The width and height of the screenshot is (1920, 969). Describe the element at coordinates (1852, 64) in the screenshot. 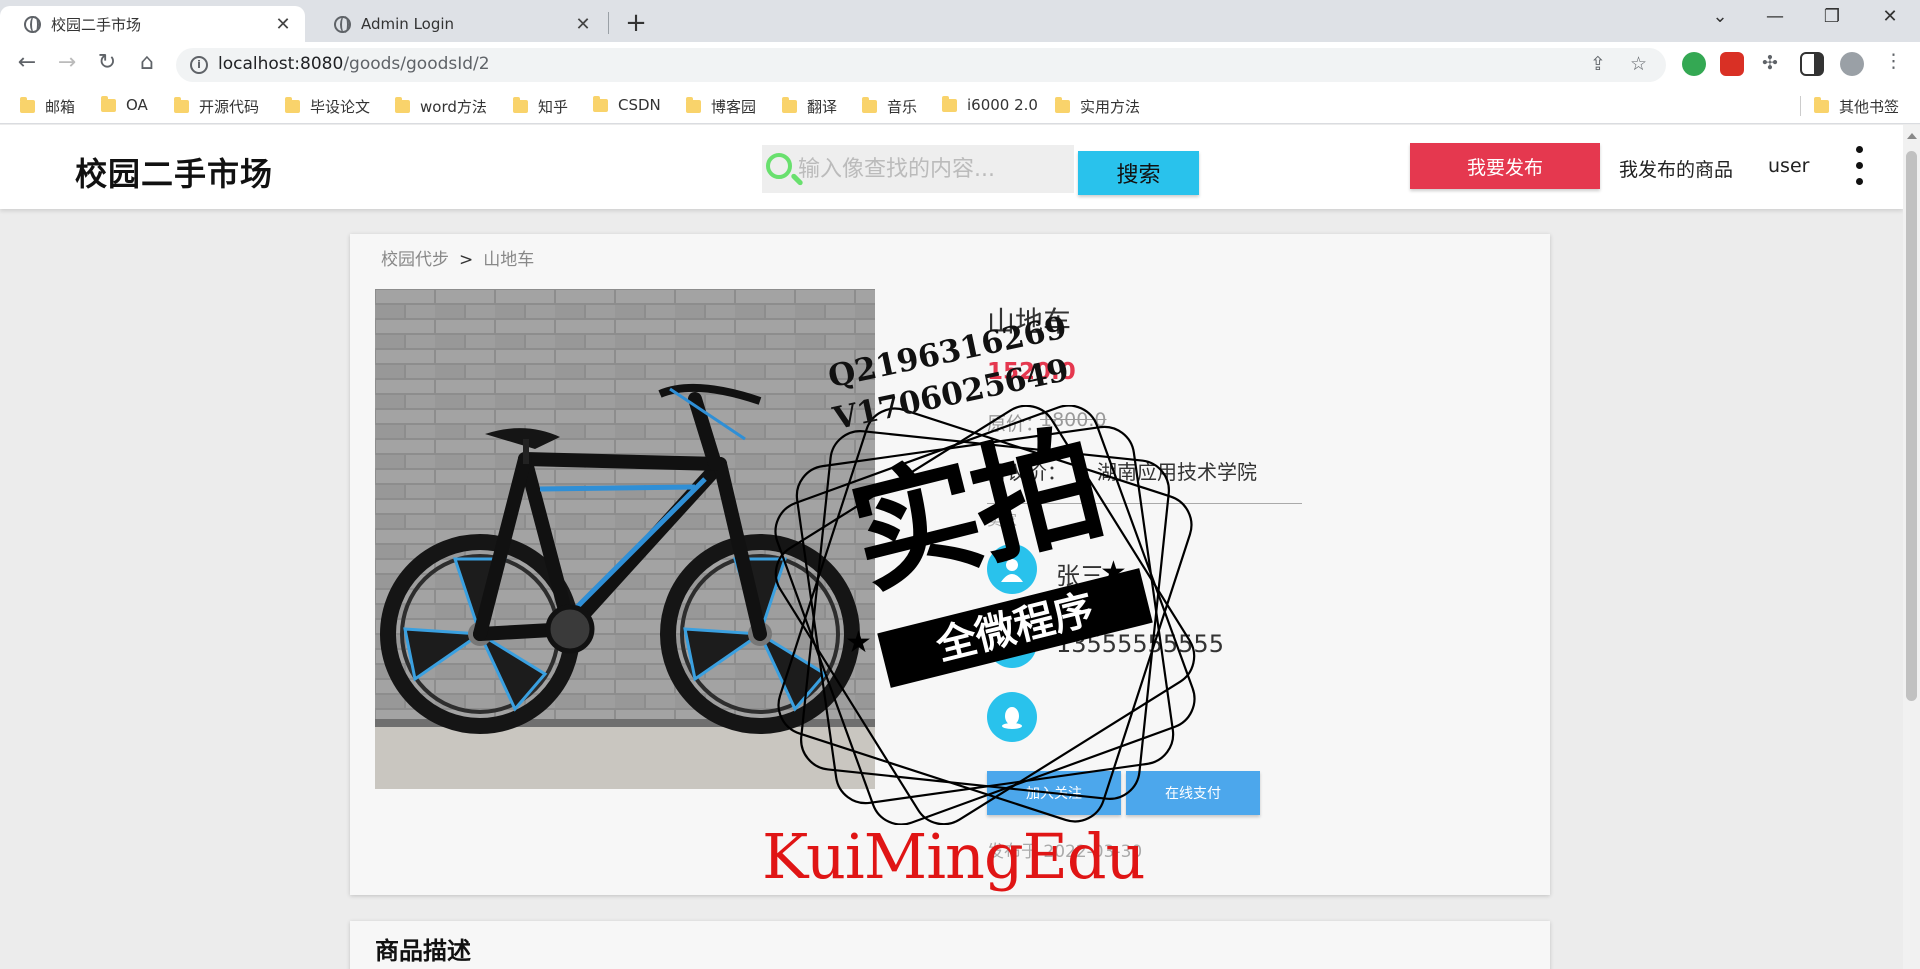

I see `profile-avatar-icon` at that location.